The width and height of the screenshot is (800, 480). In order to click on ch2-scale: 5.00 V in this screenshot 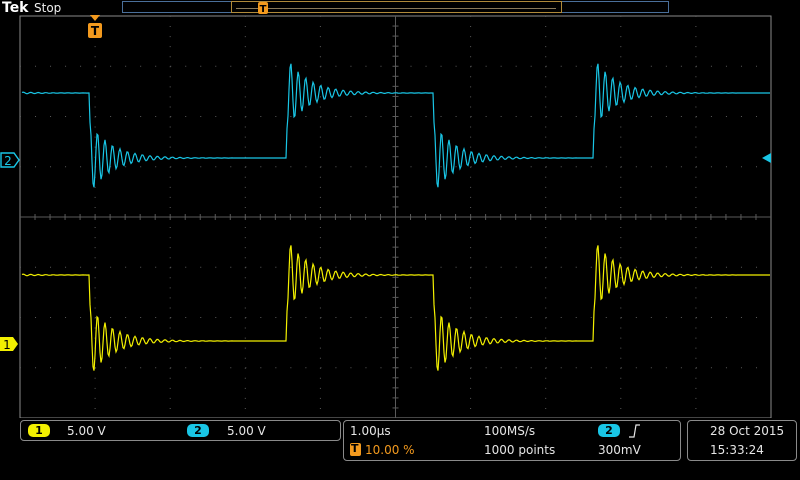, I will do `click(246, 431)`.